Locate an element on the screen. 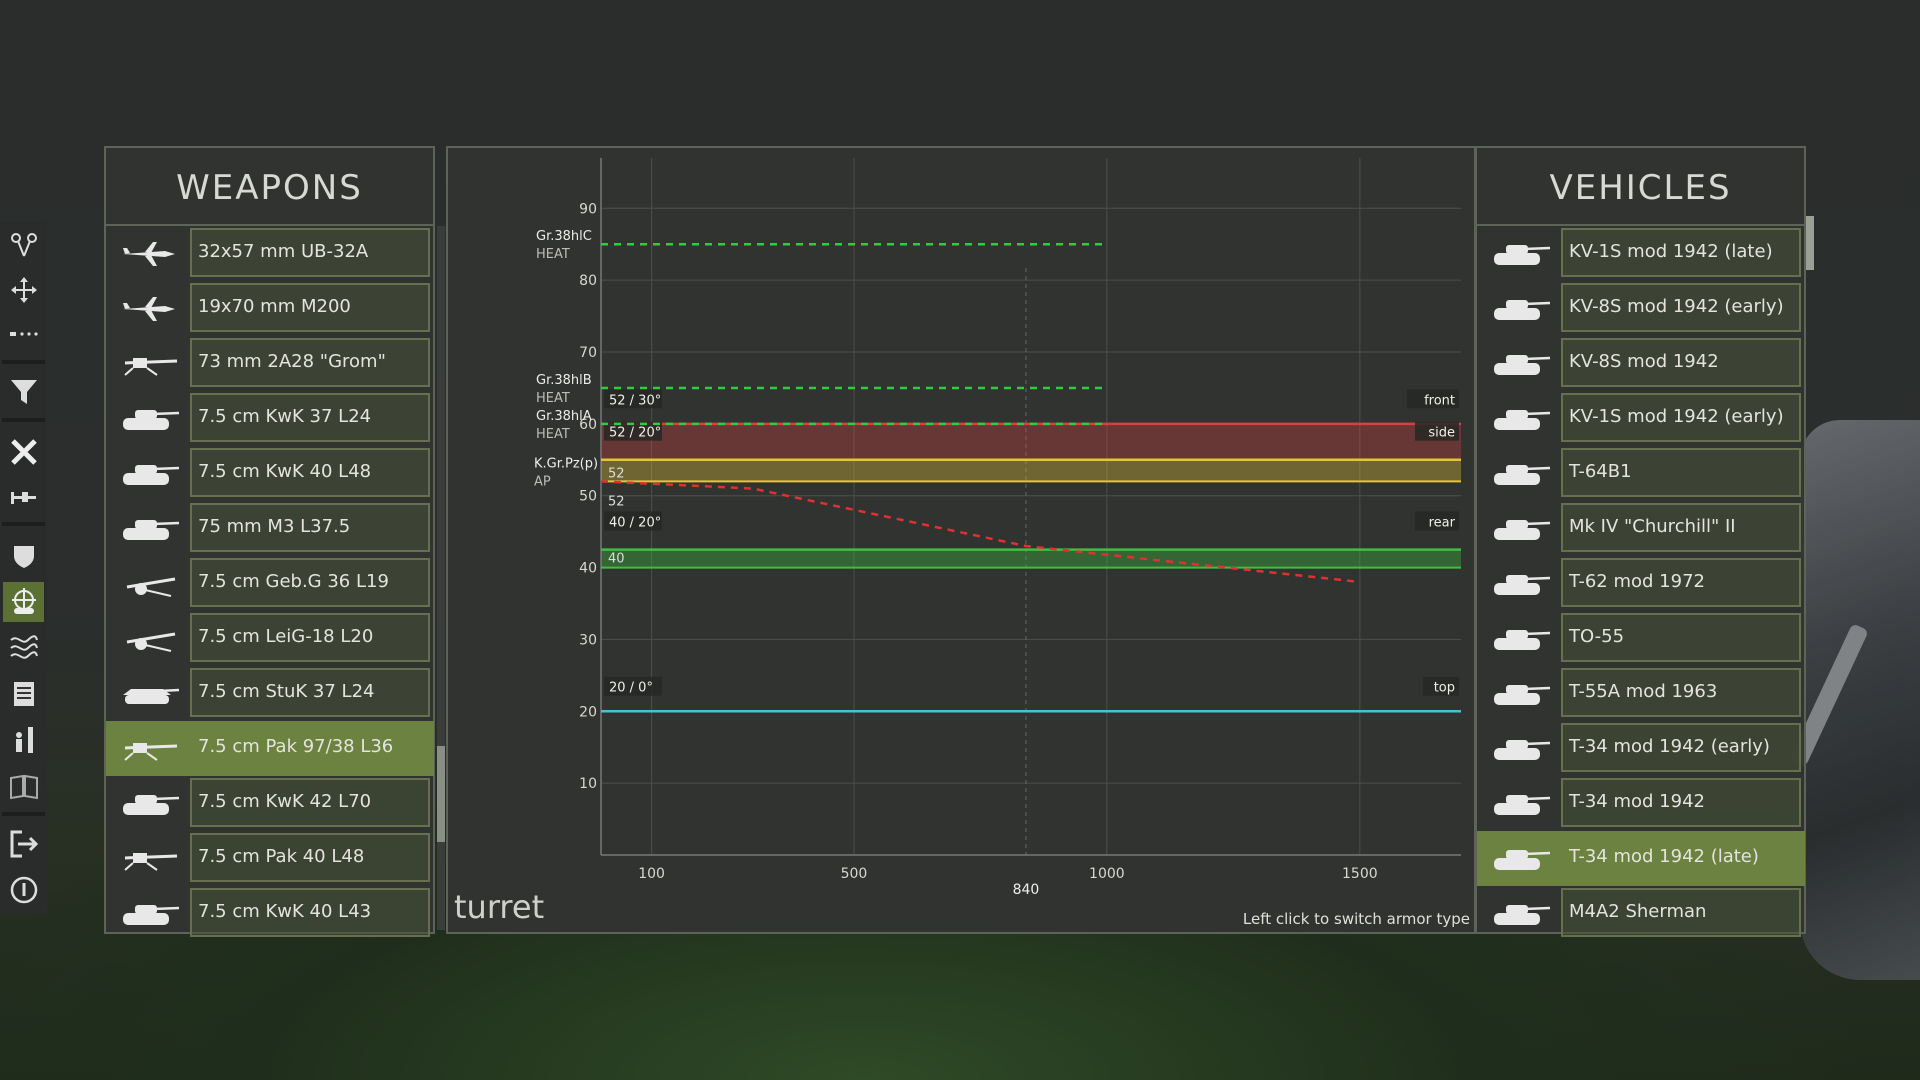 The width and height of the screenshot is (1920, 1080). y-tick-label: 50 is located at coordinates (588, 497).